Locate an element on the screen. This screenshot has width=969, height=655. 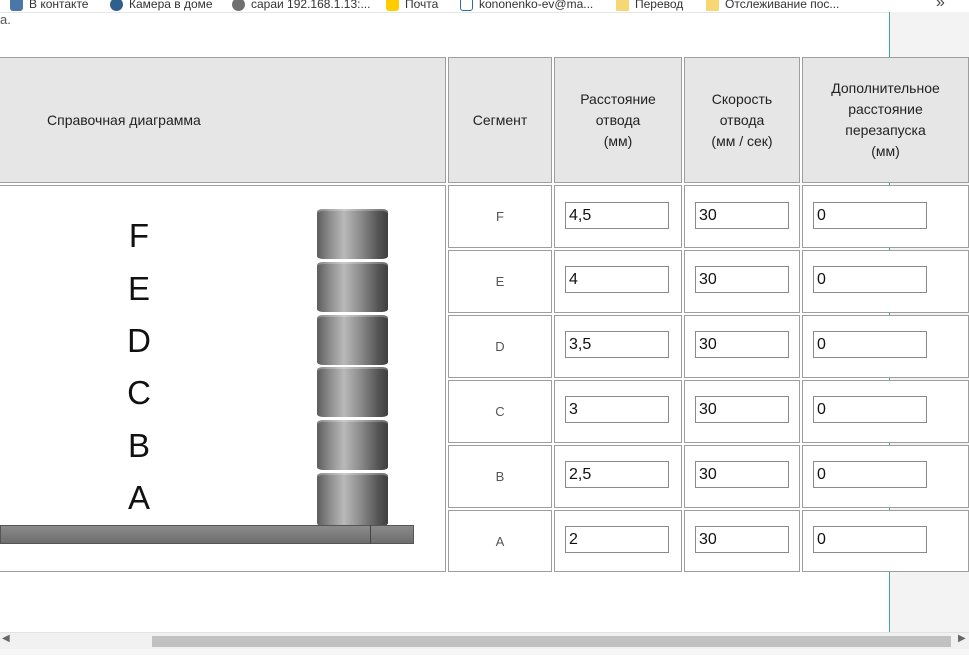
extra-input-e is located at coordinates (870, 279).